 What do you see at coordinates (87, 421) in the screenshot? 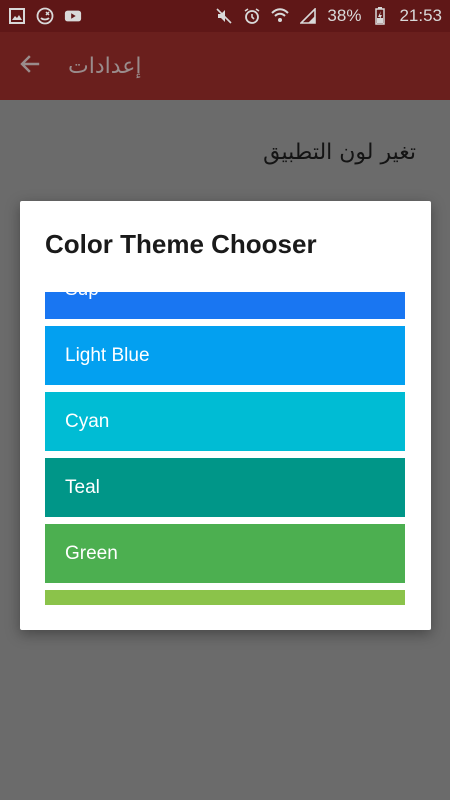
I see `color-item-label: Cyan` at bounding box center [87, 421].